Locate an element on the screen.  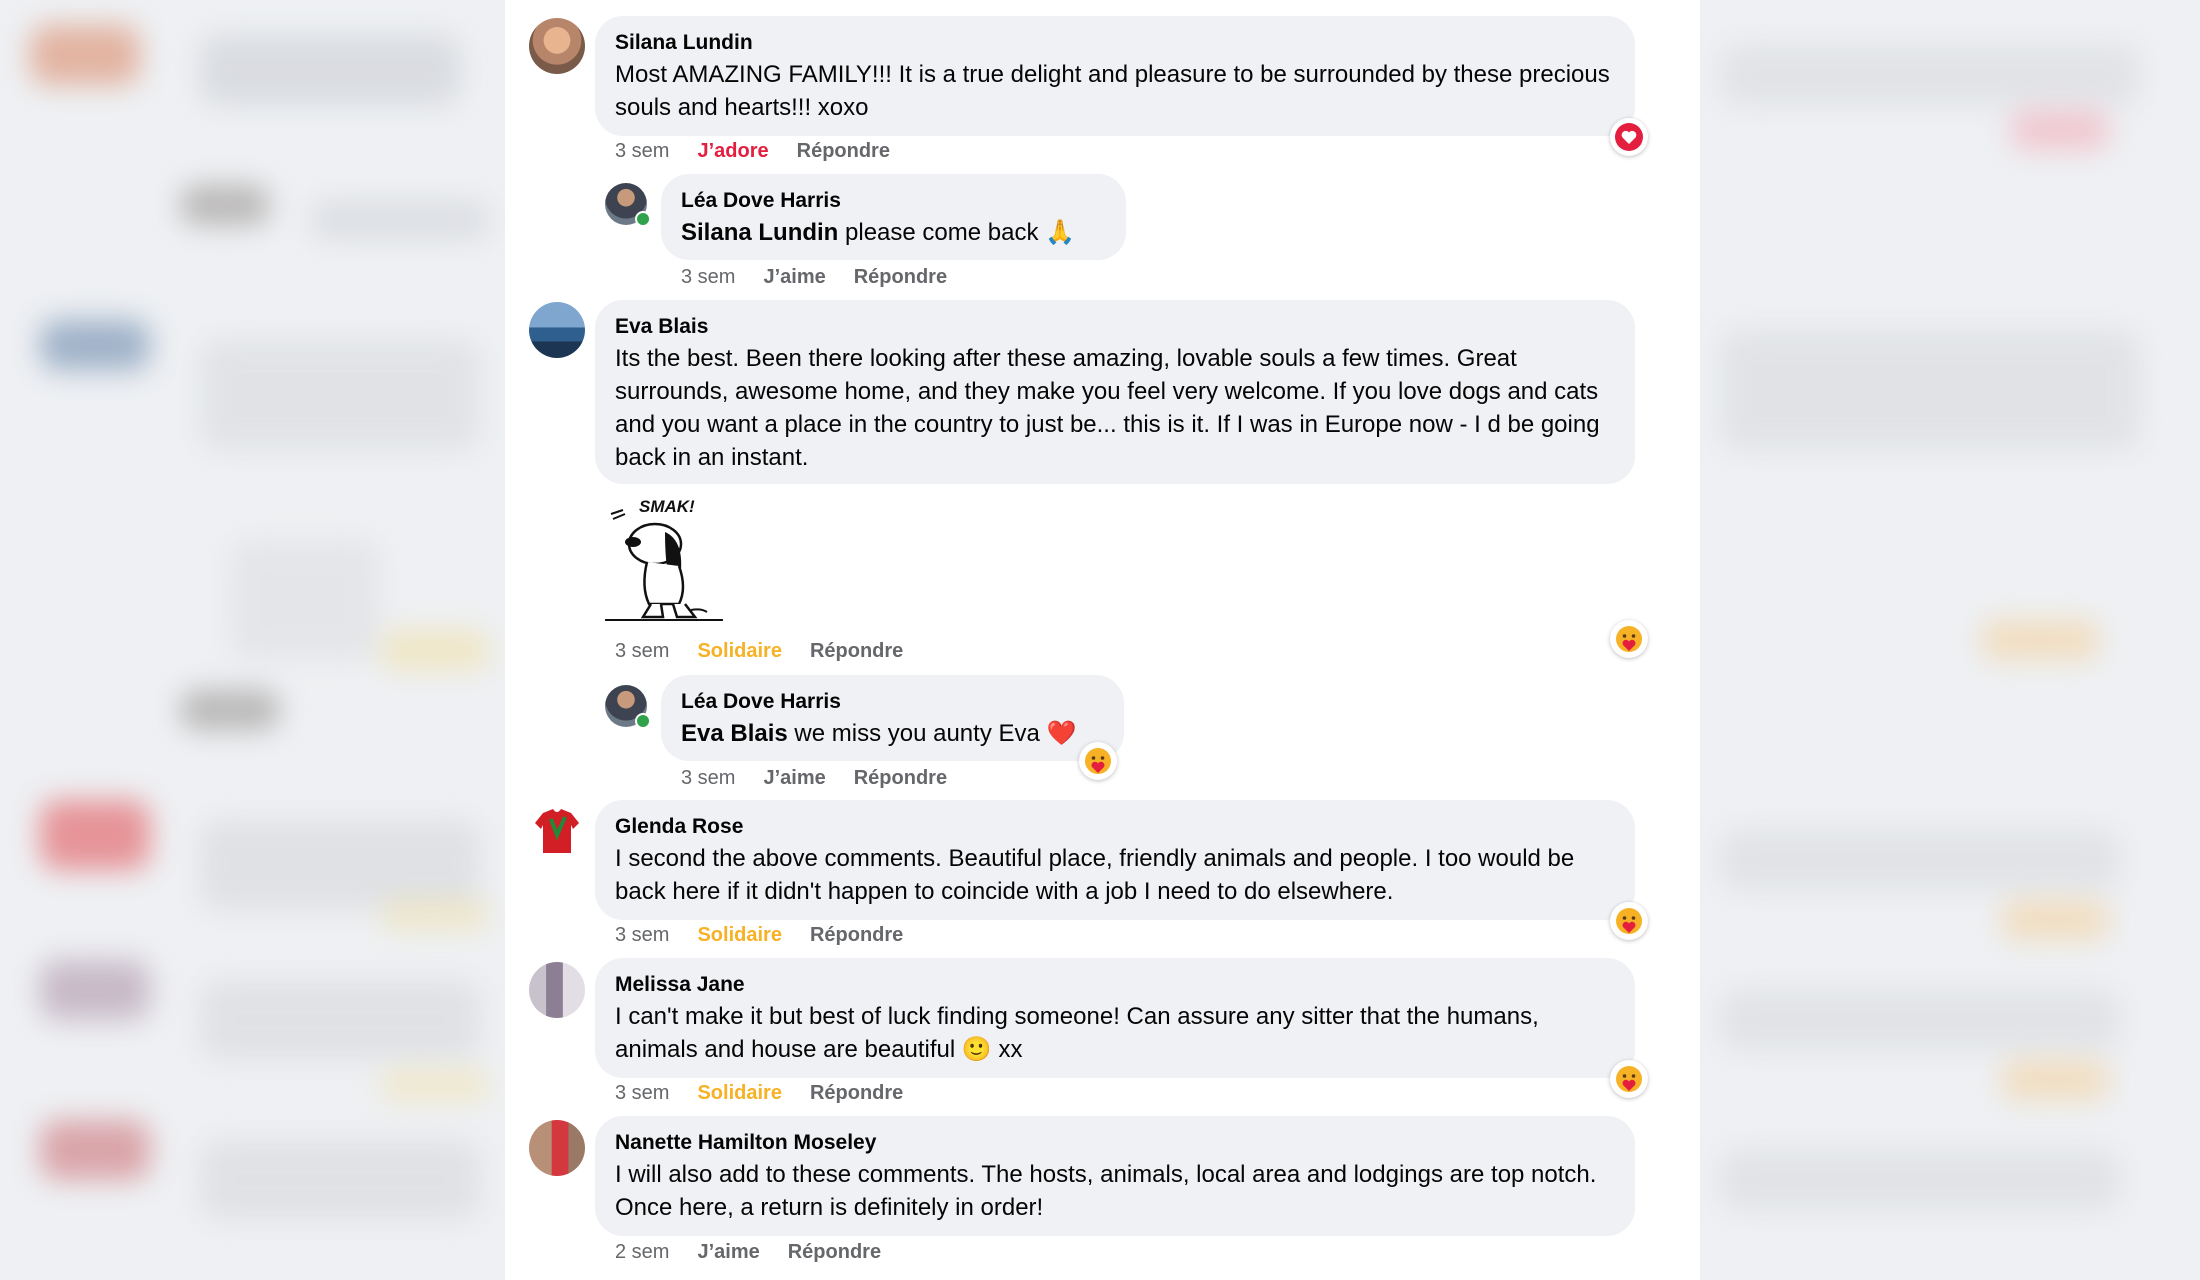
comment-text: Silana Lundin please come back 🙏 is located at coordinates (893, 232).